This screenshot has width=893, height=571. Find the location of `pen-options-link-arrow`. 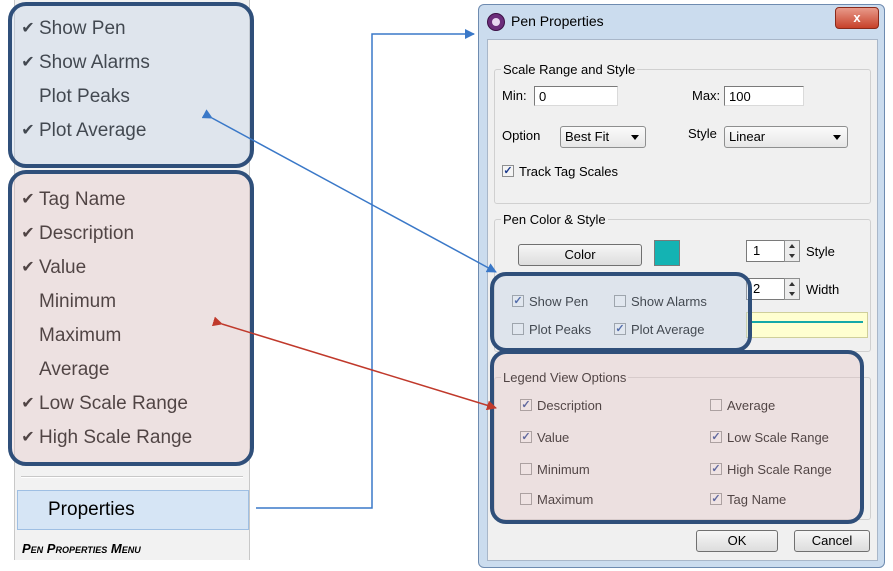

pen-options-link-arrow is located at coordinates (349, 191).